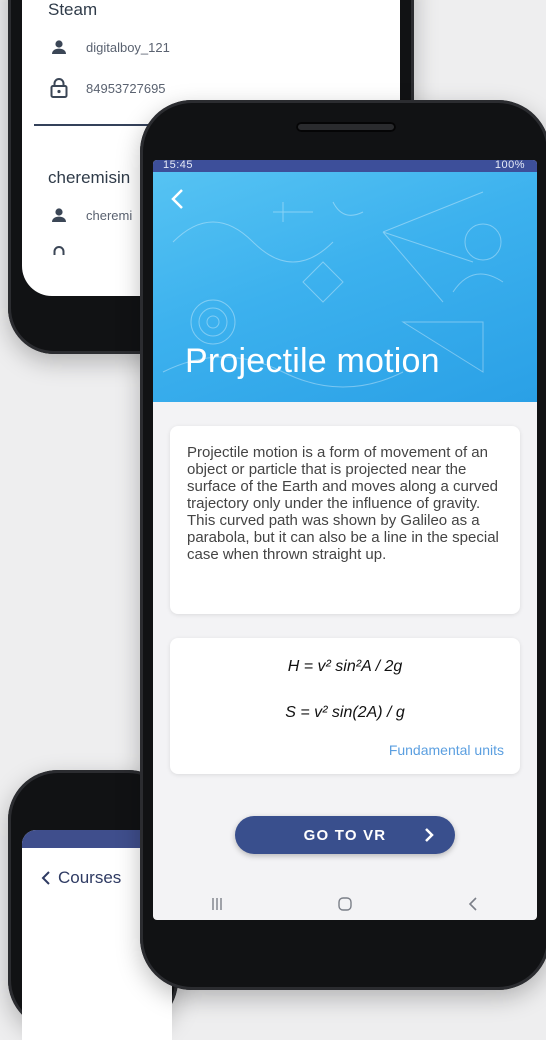  I want to click on go-to-vr-button: GO TO VR, so click(345, 835).